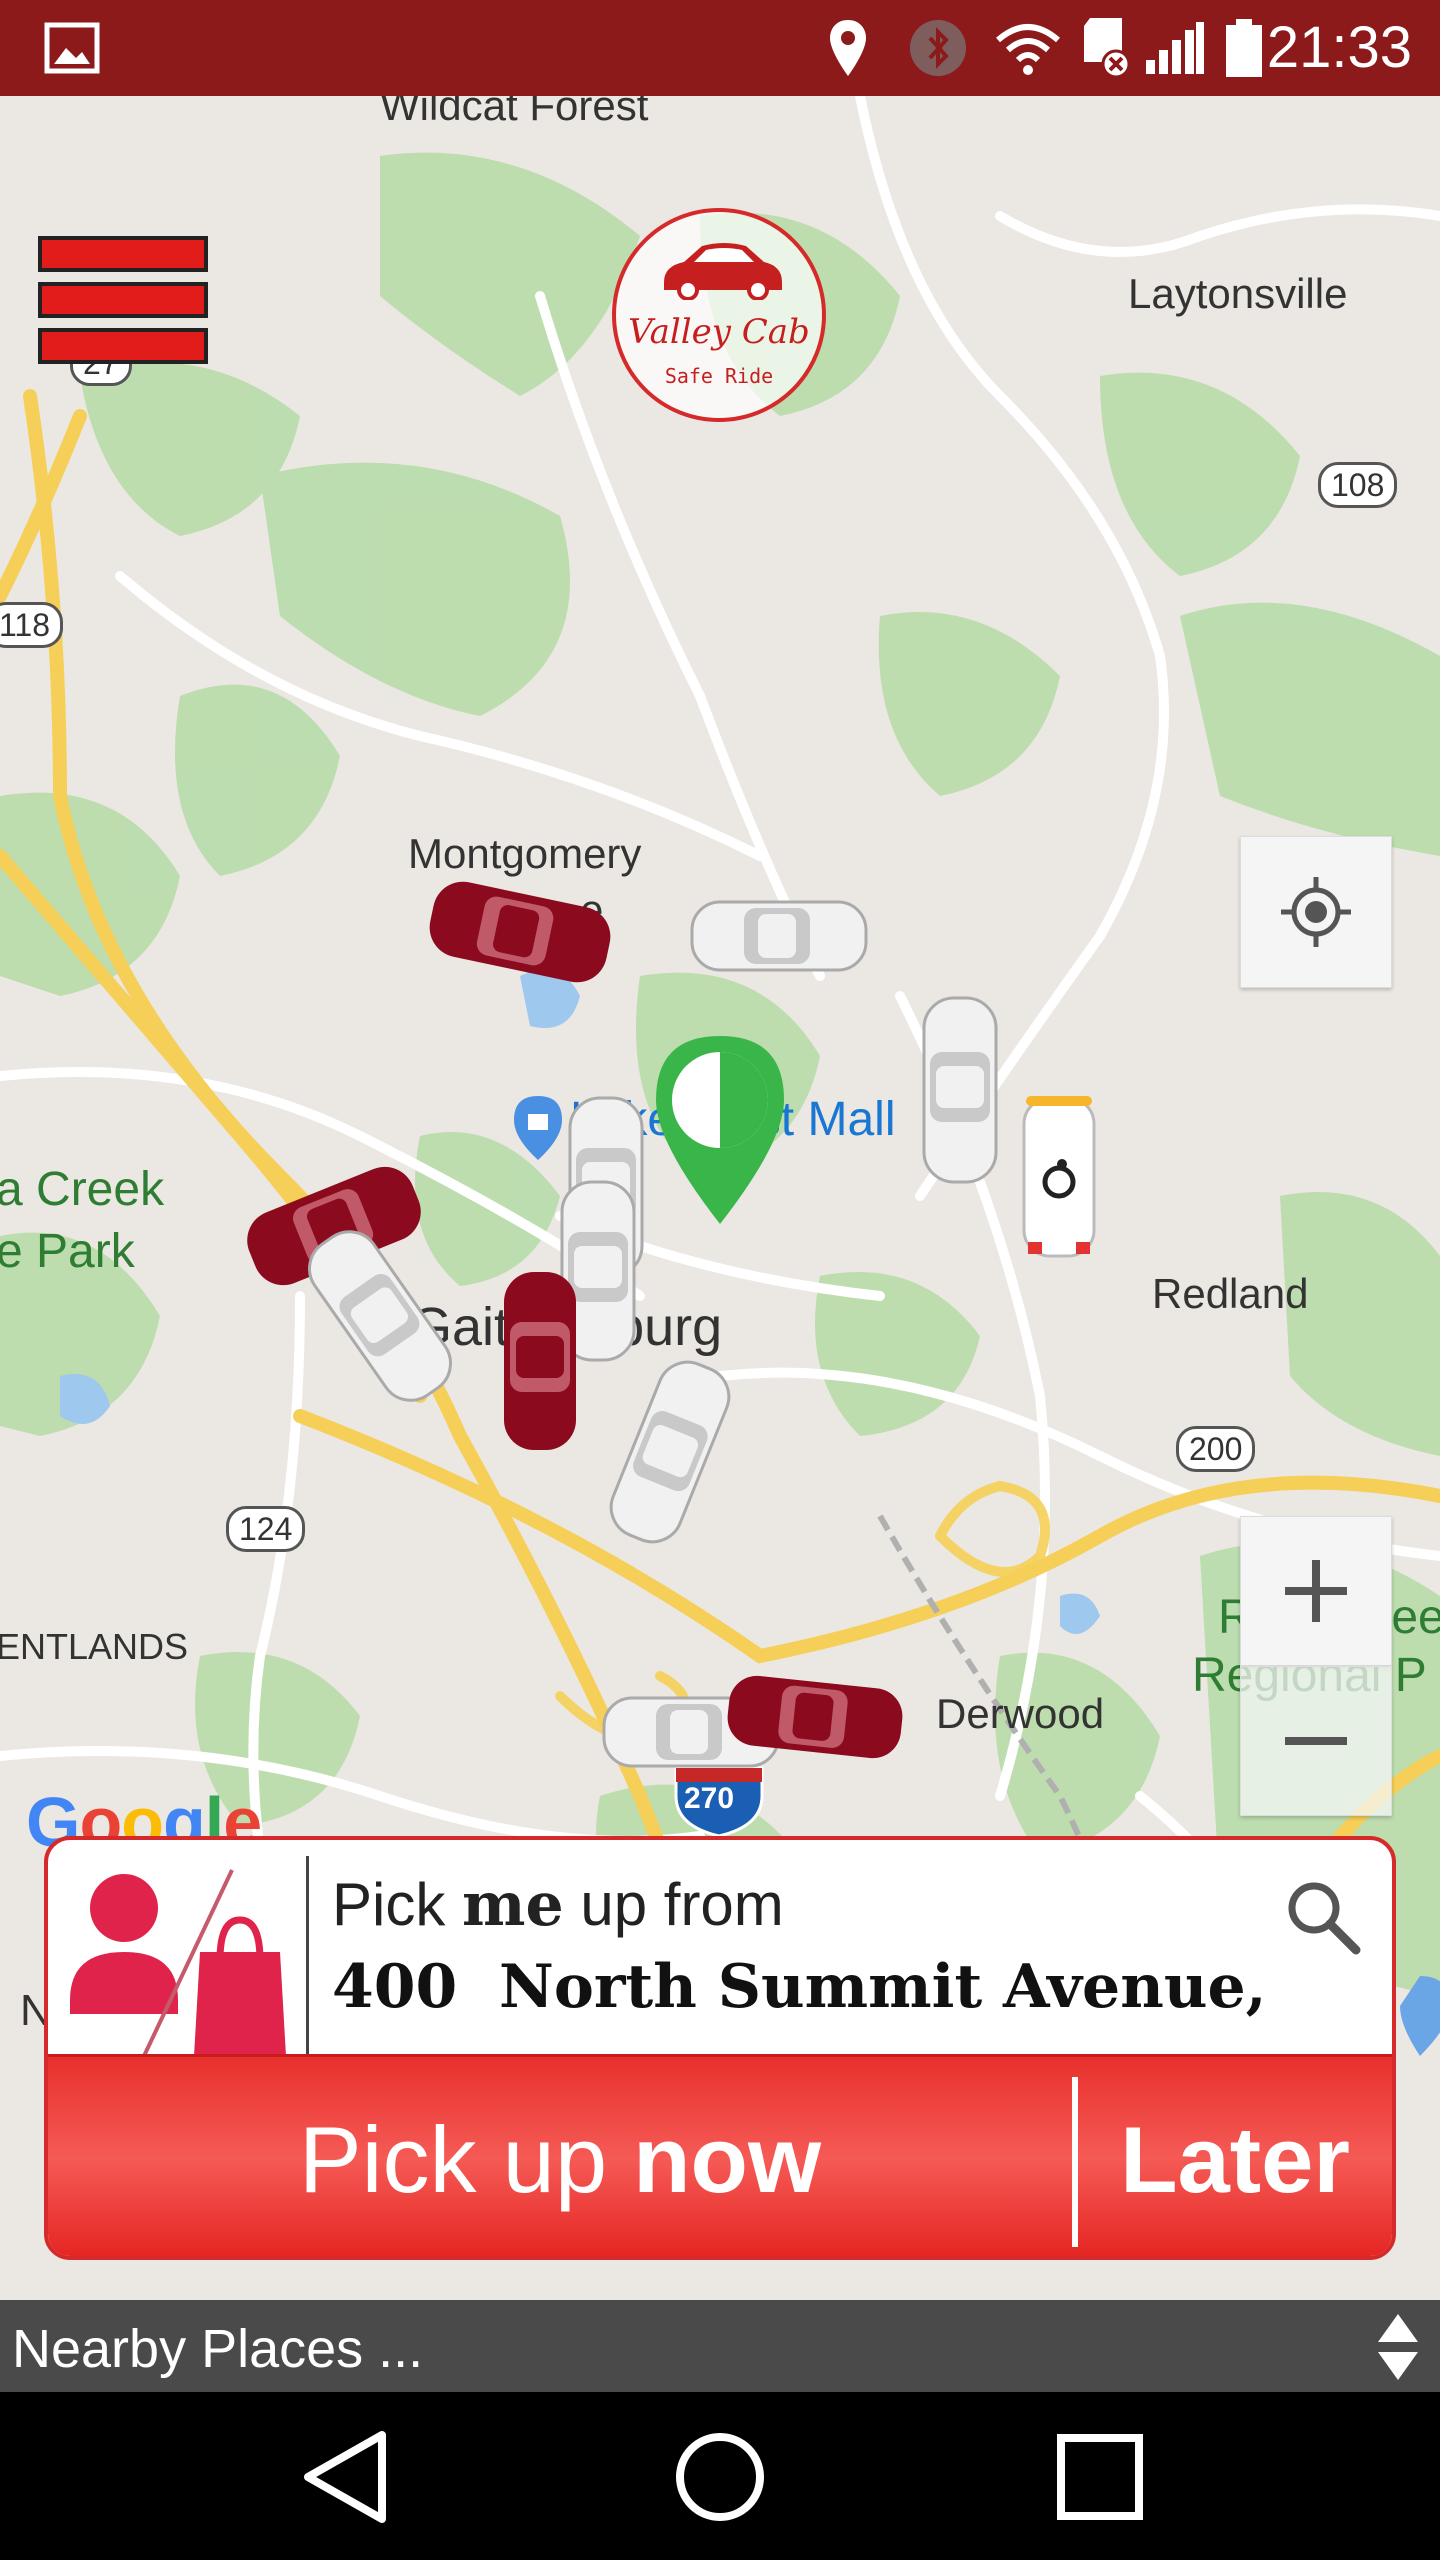 Image resolution: width=1440 pixels, height=2560 pixels. Describe the element at coordinates (67, 1251) in the screenshot. I see `map-label-park: e Park` at that location.